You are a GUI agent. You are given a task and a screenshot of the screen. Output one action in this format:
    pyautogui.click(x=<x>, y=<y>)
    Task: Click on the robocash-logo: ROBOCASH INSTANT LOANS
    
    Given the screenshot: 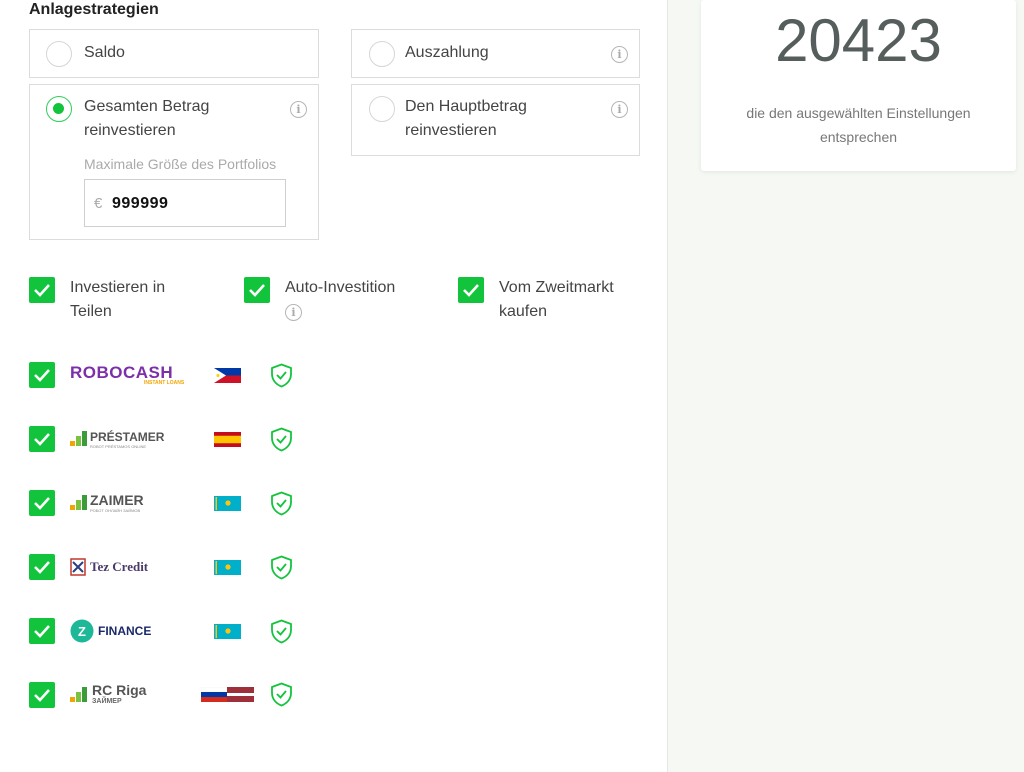 What is the action you would take?
    pyautogui.click(x=130, y=375)
    